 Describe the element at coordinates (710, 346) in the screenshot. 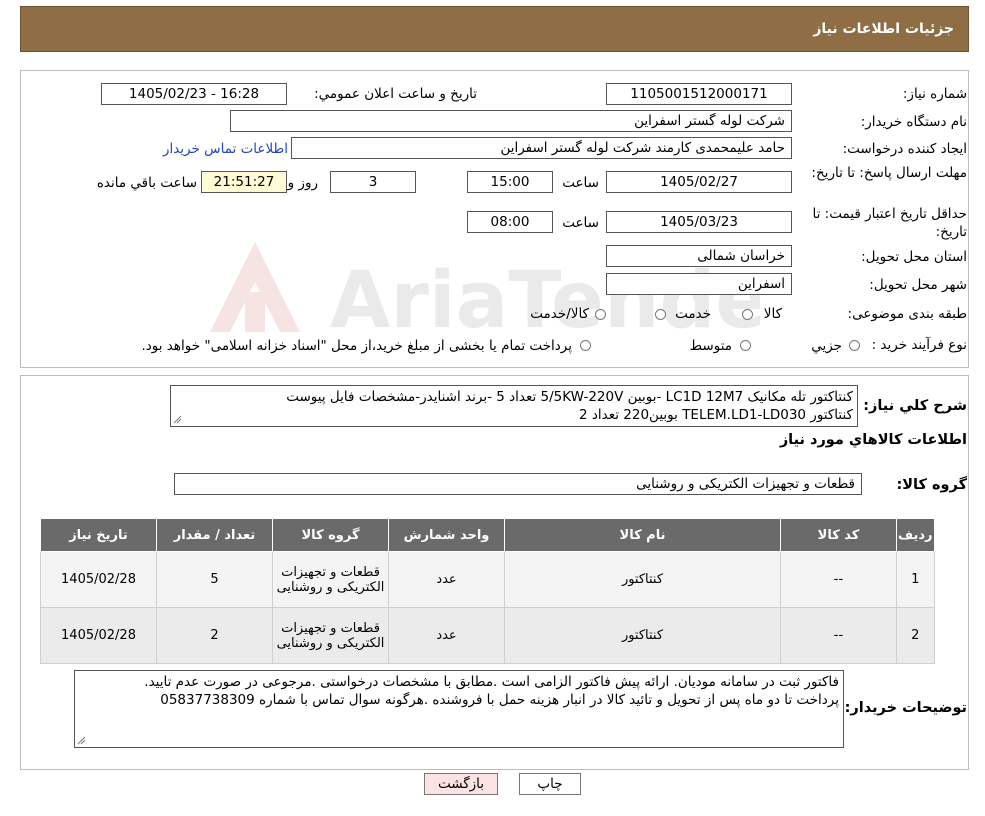

I see `process-option-medium: متوسط` at that location.